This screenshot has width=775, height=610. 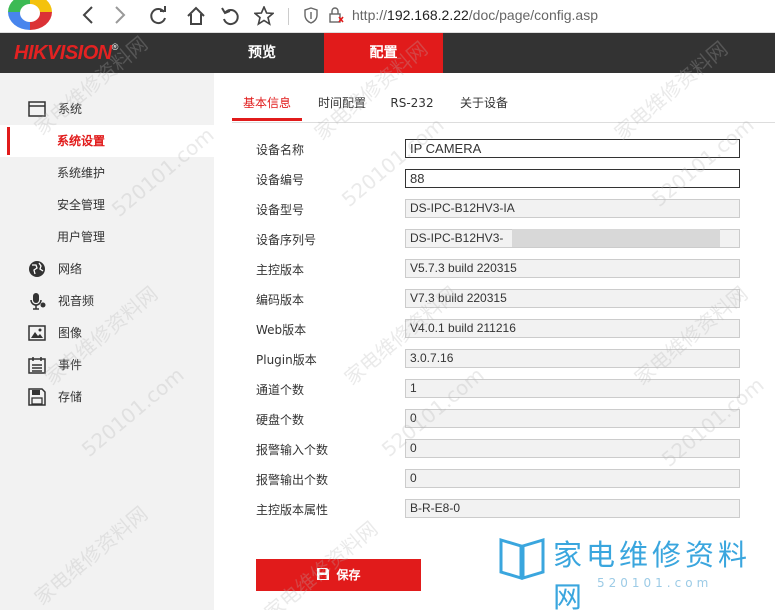 I want to click on app-header: HIKVISION® 预览 配置, so click(x=387, y=53).